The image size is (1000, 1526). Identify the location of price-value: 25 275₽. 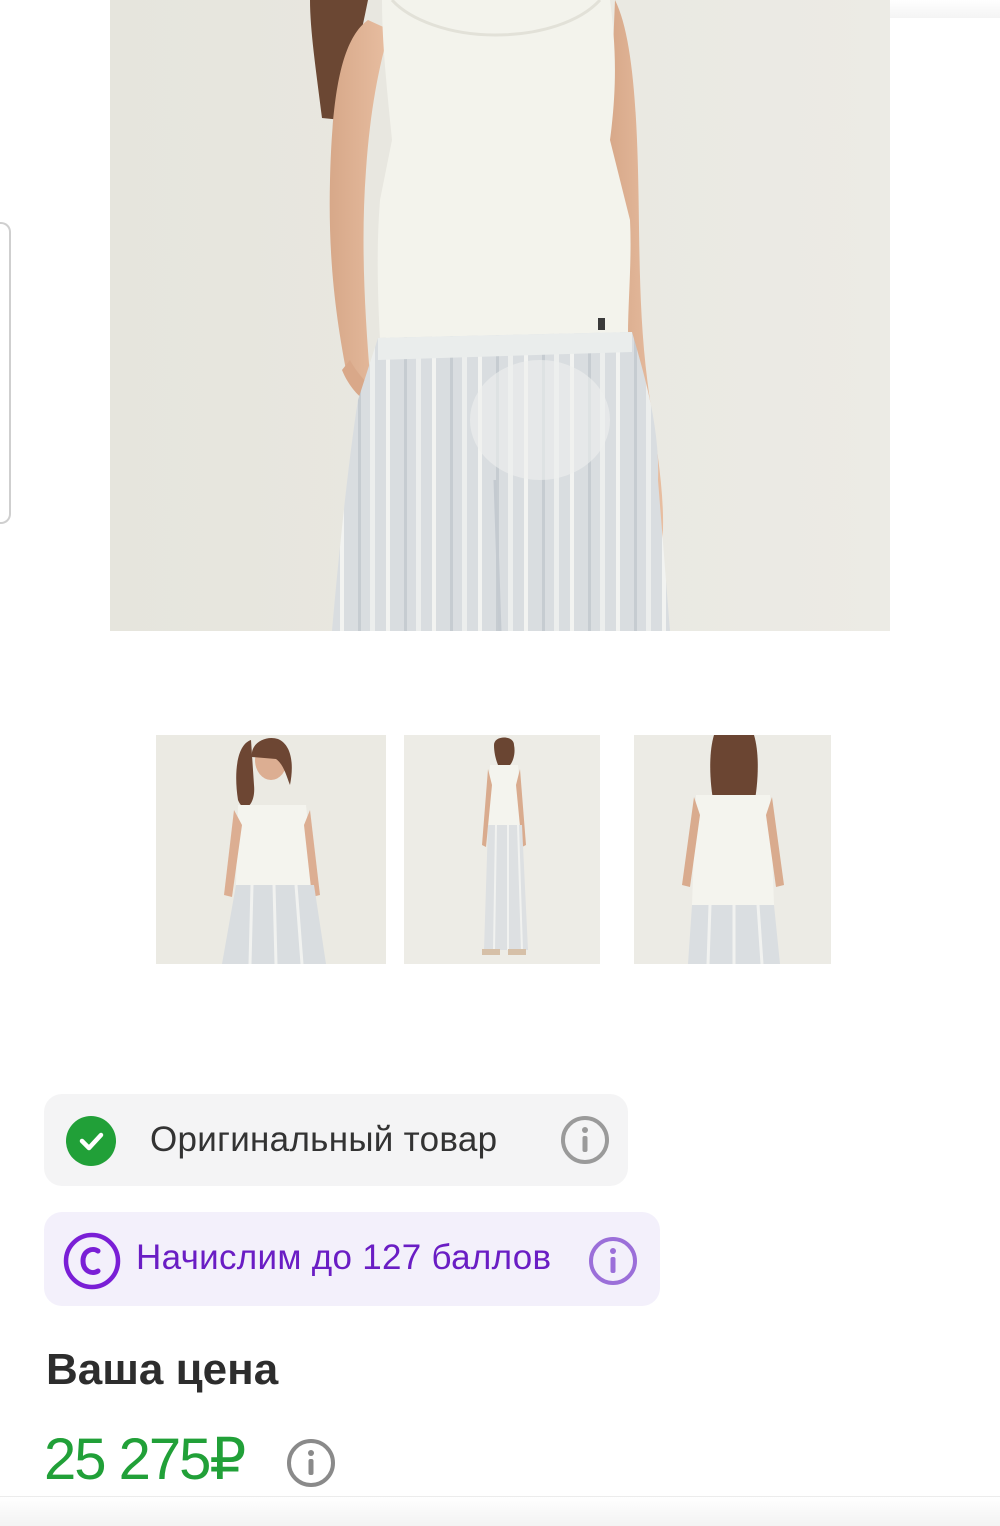
(145, 1459).